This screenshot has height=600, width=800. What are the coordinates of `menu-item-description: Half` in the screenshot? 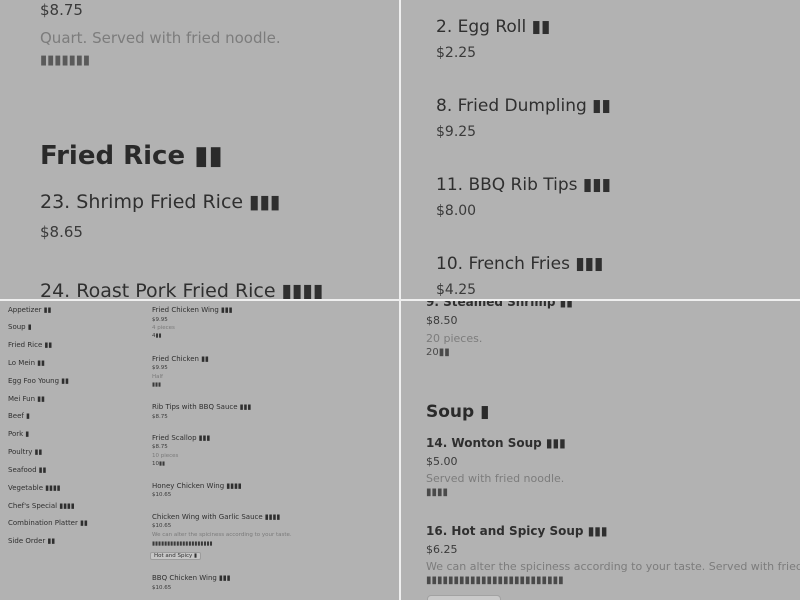 It's located at (157, 377).